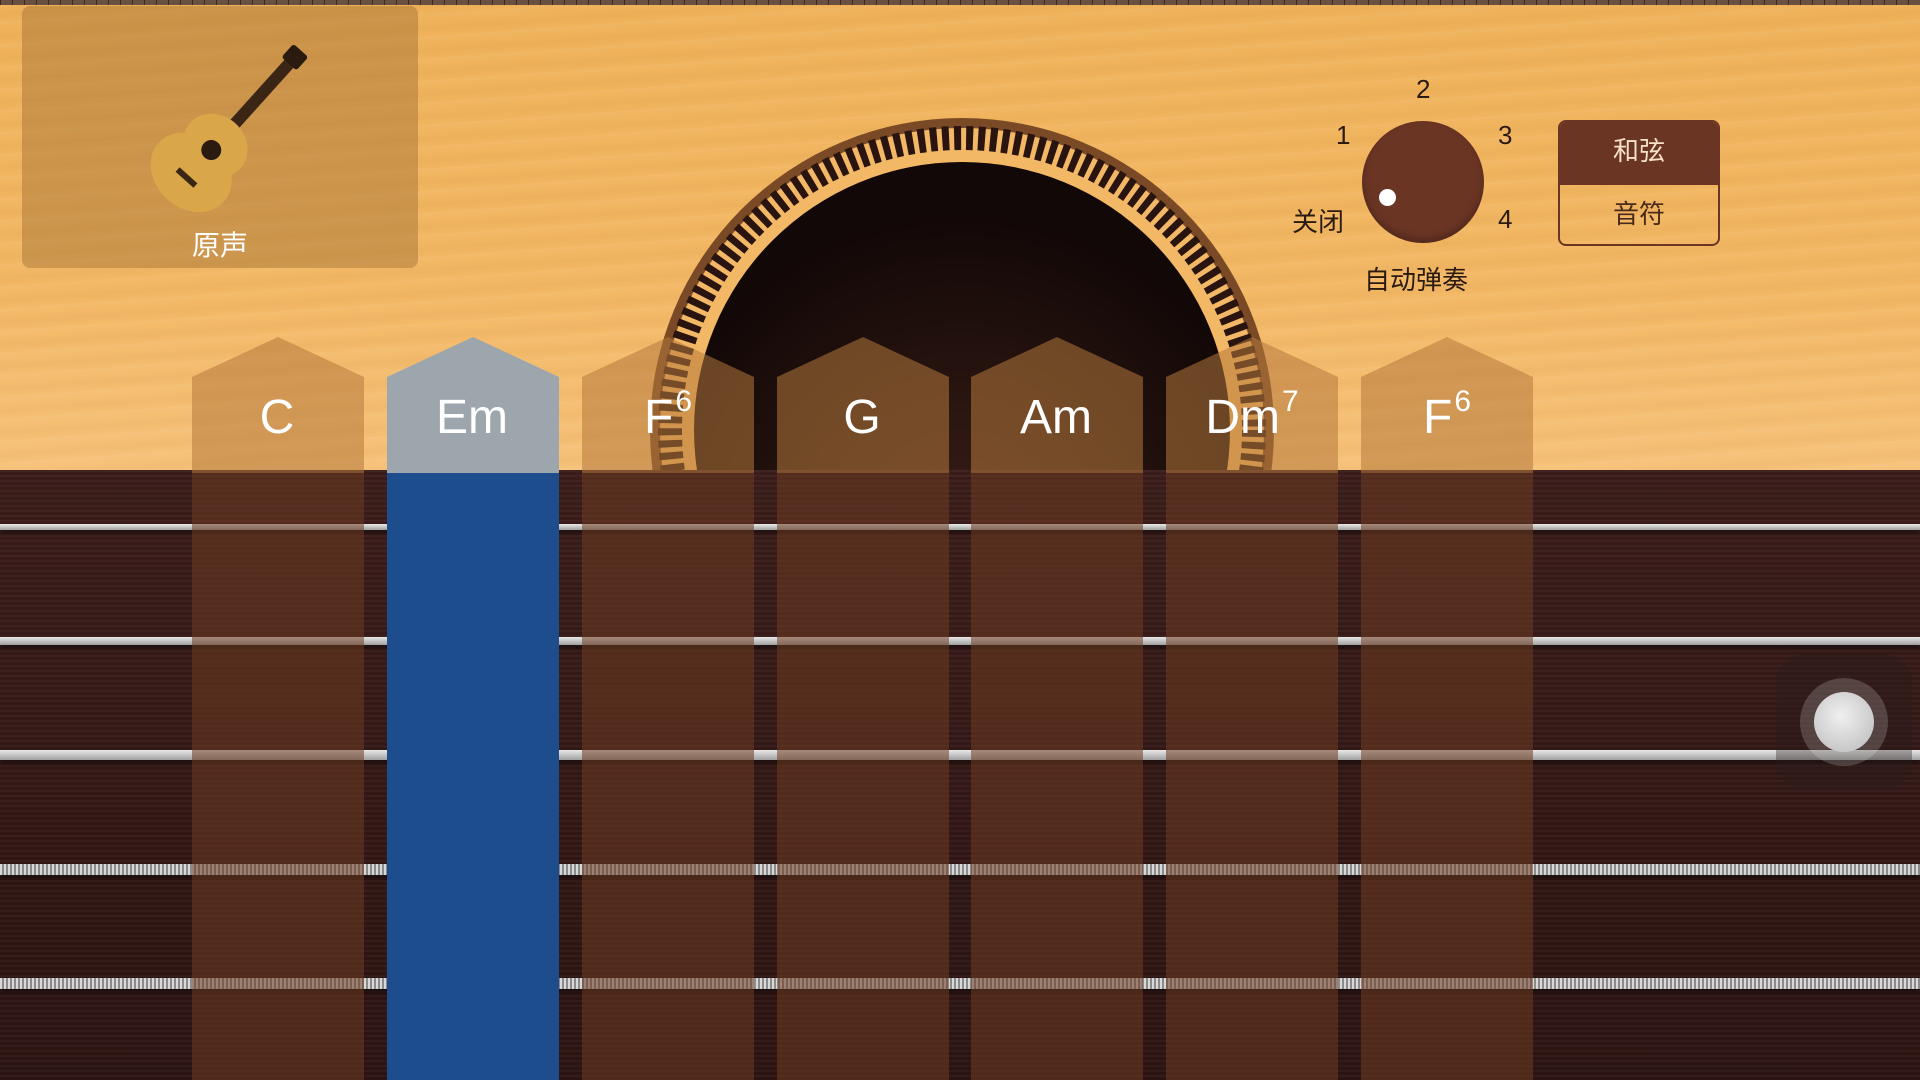 The height and width of the screenshot is (1080, 1920). What do you see at coordinates (1423, 182) in the screenshot?
I see `autoplay-knob` at bounding box center [1423, 182].